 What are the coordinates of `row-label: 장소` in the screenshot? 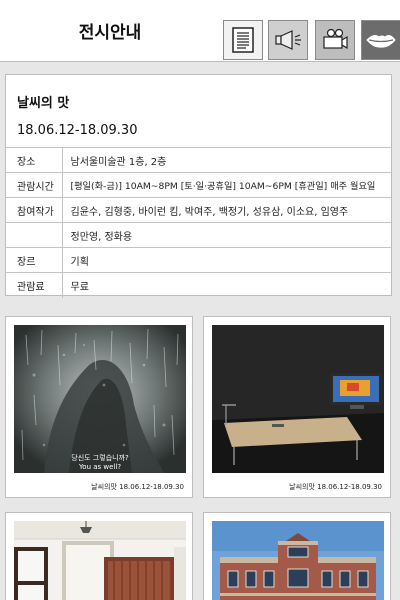 It's located at (34, 160).